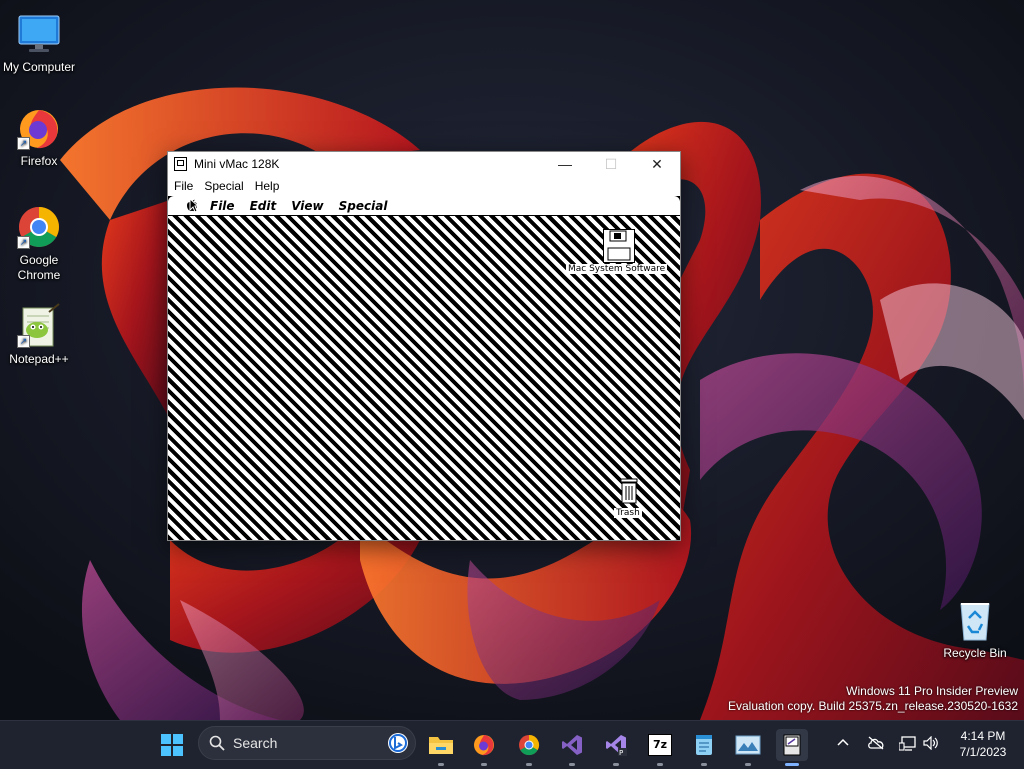 The width and height of the screenshot is (1024, 769). What do you see at coordinates (307, 743) in the screenshot?
I see `taskbar-search-box: Search` at bounding box center [307, 743].